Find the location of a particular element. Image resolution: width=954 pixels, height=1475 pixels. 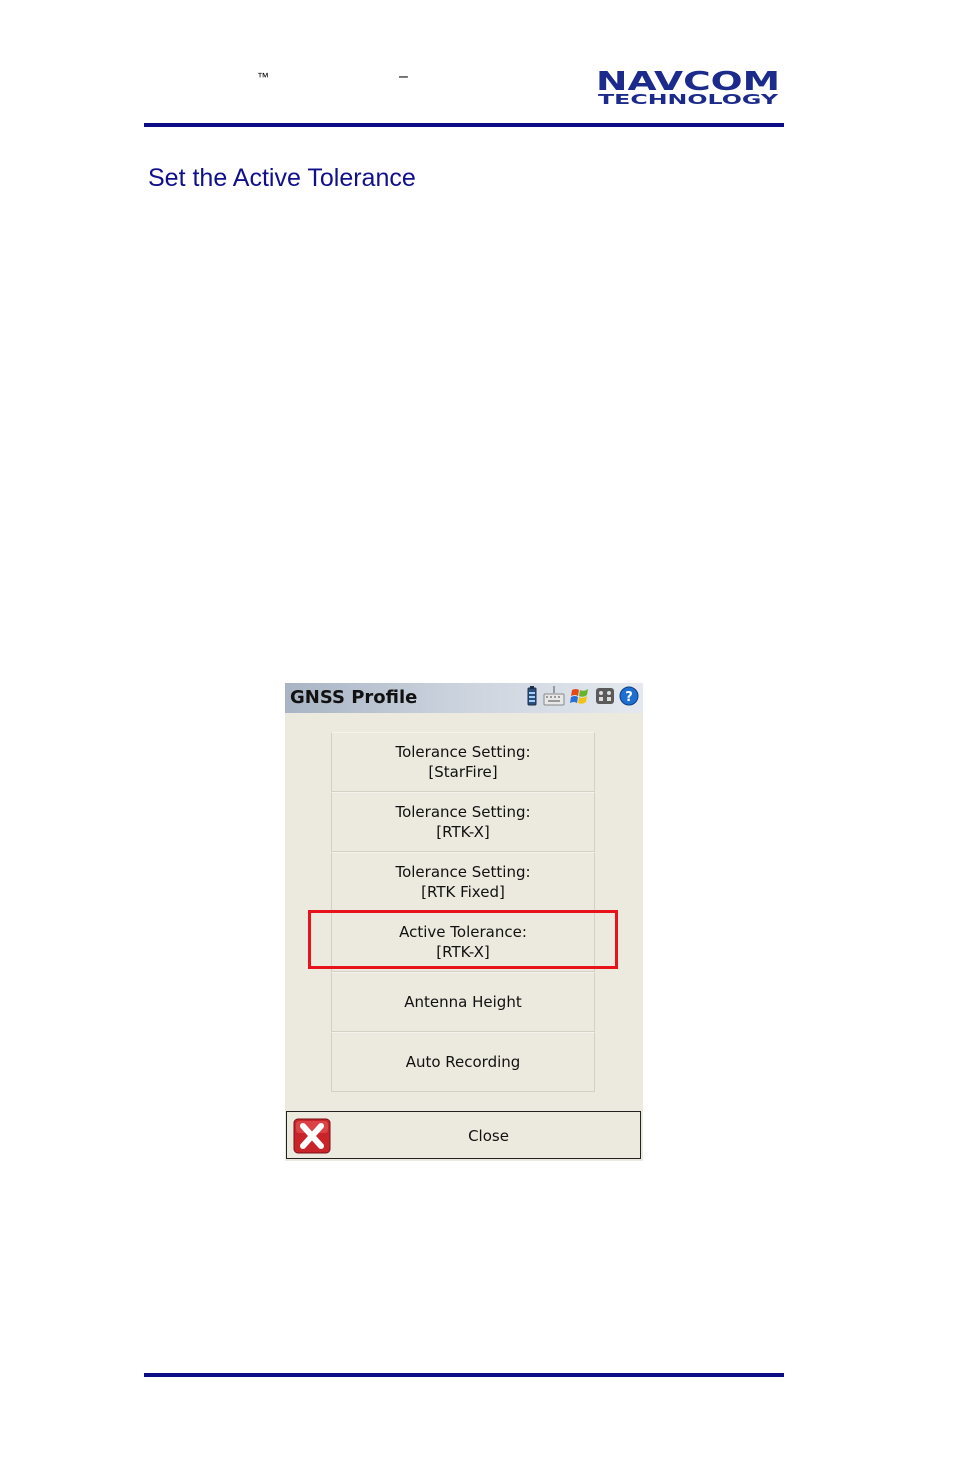

close-label: Close is located at coordinates (488, 1136).